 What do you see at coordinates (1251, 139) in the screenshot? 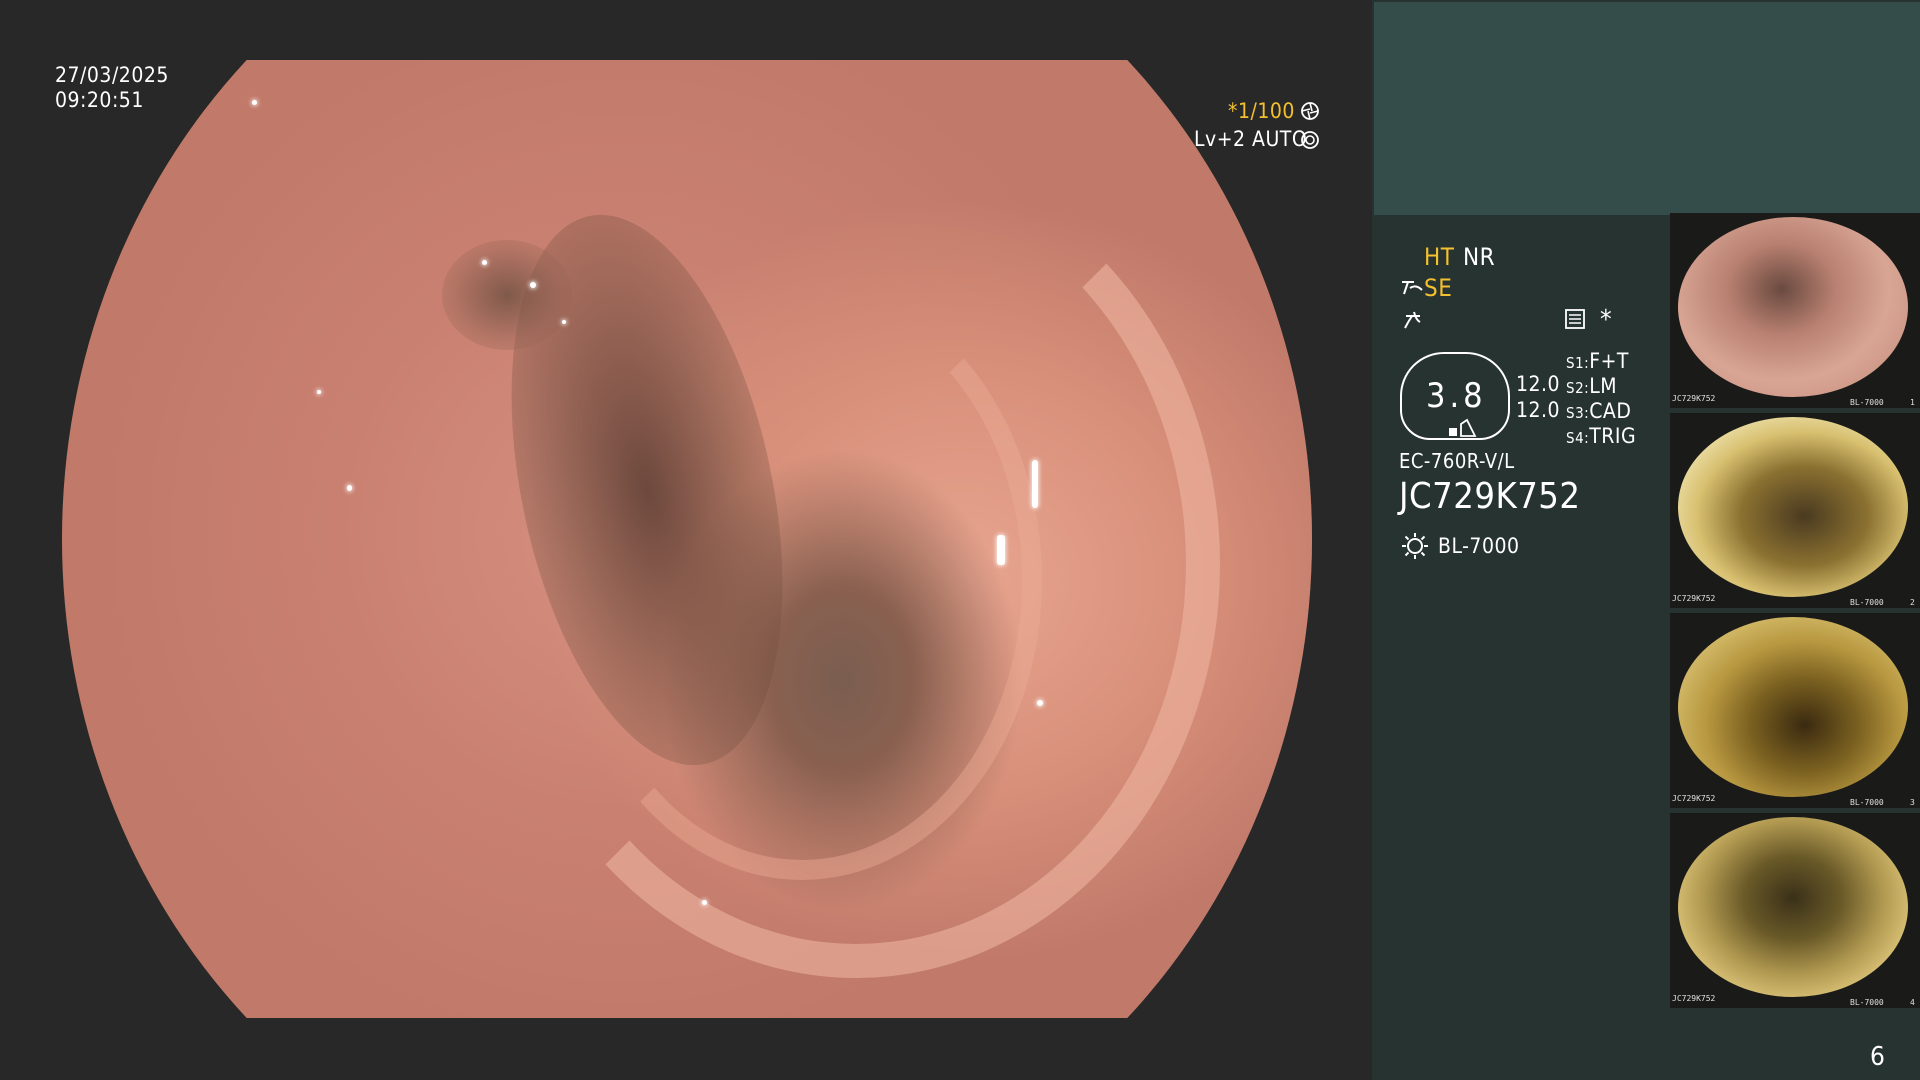
I see `iris-level-label: Lv+2 AUTO` at bounding box center [1251, 139].